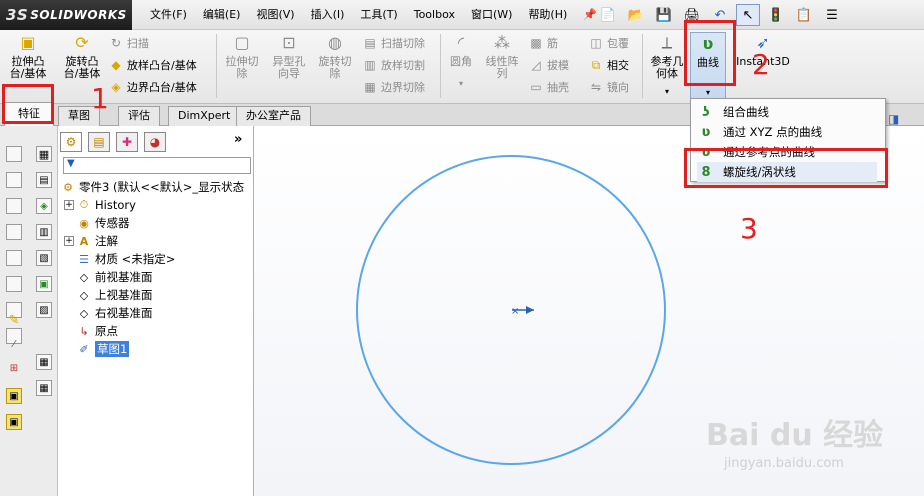 The image size is (924, 499). What do you see at coordinates (832, 15) in the screenshot?
I see `options-icon: ☰` at bounding box center [832, 15].